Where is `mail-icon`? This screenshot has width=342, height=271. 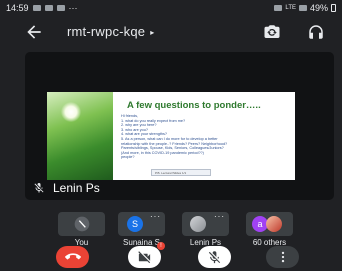 mail-icon is located at coordinates (60, 8).